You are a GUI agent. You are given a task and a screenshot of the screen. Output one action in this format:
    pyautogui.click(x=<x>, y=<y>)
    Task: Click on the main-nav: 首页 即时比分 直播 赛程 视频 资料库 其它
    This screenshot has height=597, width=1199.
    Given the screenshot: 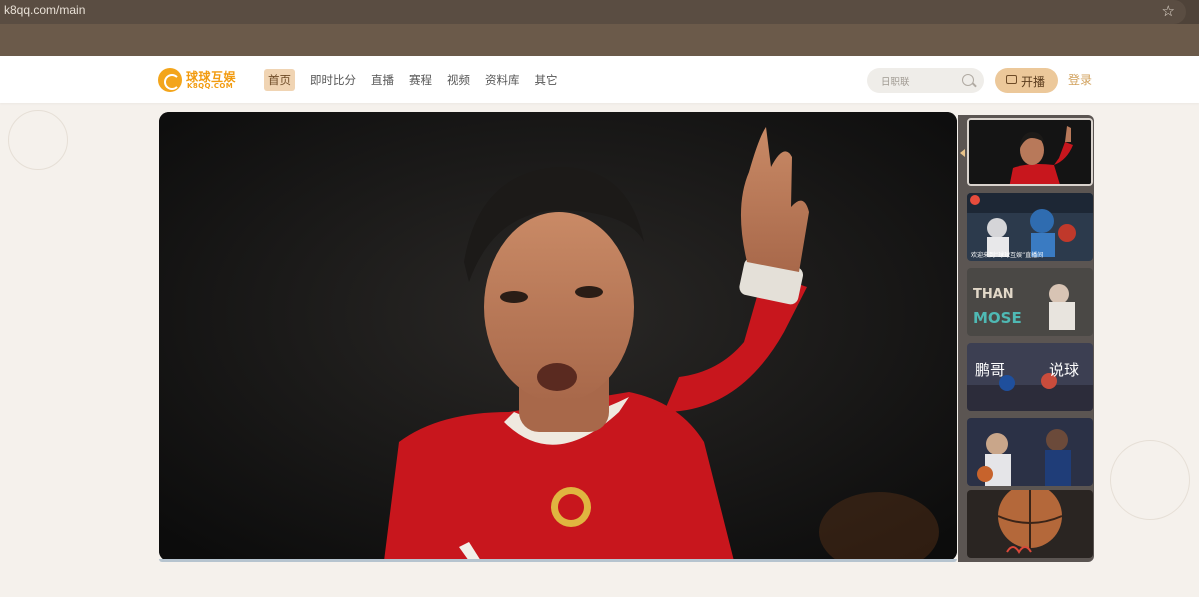 What is the action you would take?
    pyautogui.click(x=418, y=80)
    